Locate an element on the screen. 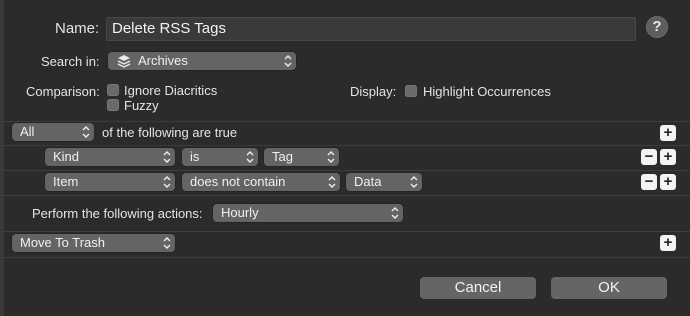 The width and height of the screenshot is (690, 316). comparison-label: Comparison: is located at coordinates (63, 91).